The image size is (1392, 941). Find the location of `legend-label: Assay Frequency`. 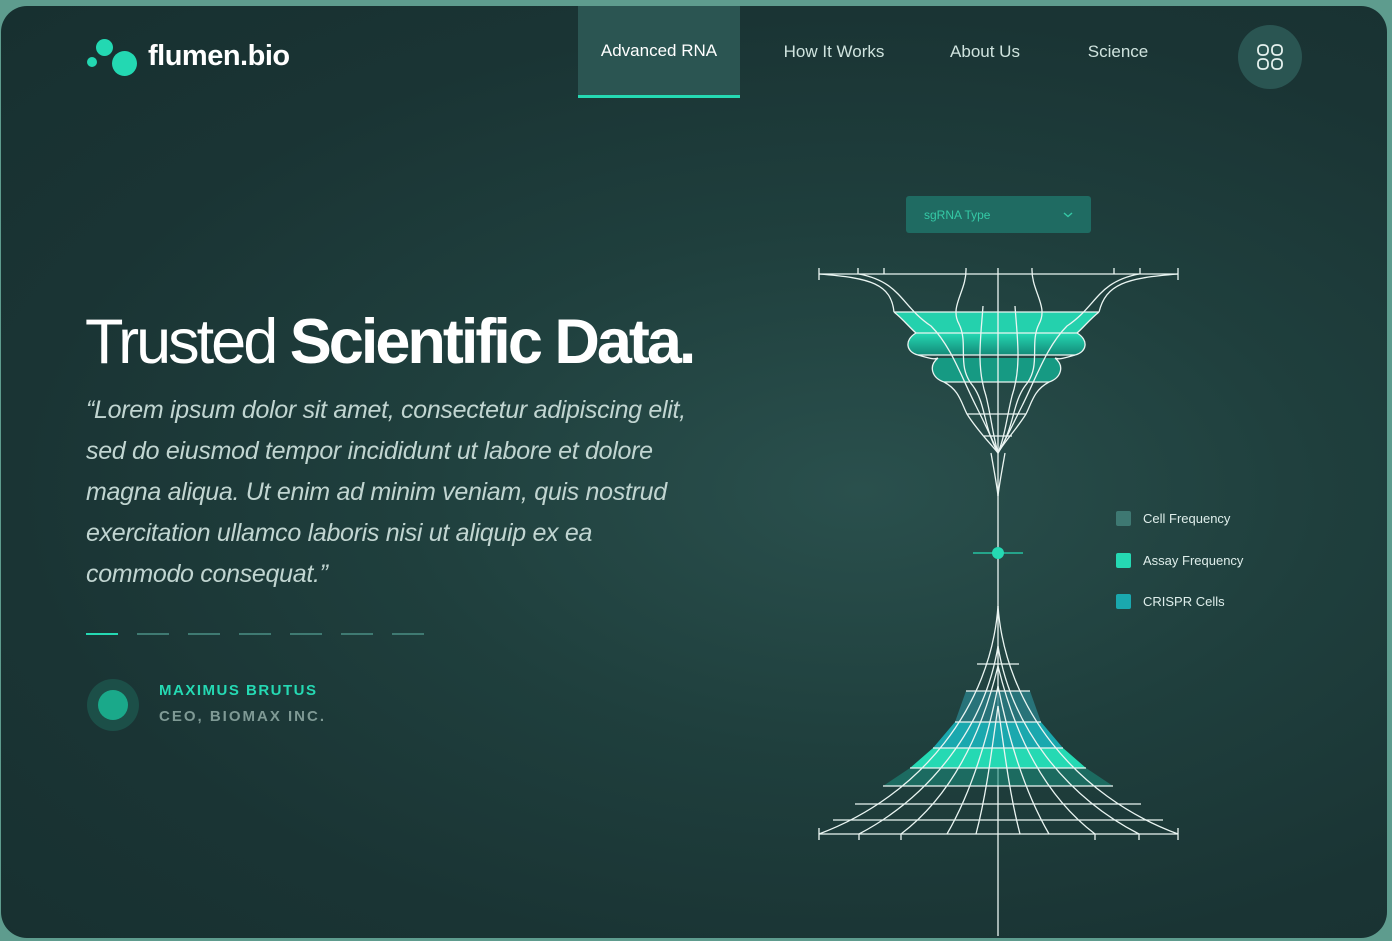

legend-label: Assay Frequency is located at coordinates (1193, 560).